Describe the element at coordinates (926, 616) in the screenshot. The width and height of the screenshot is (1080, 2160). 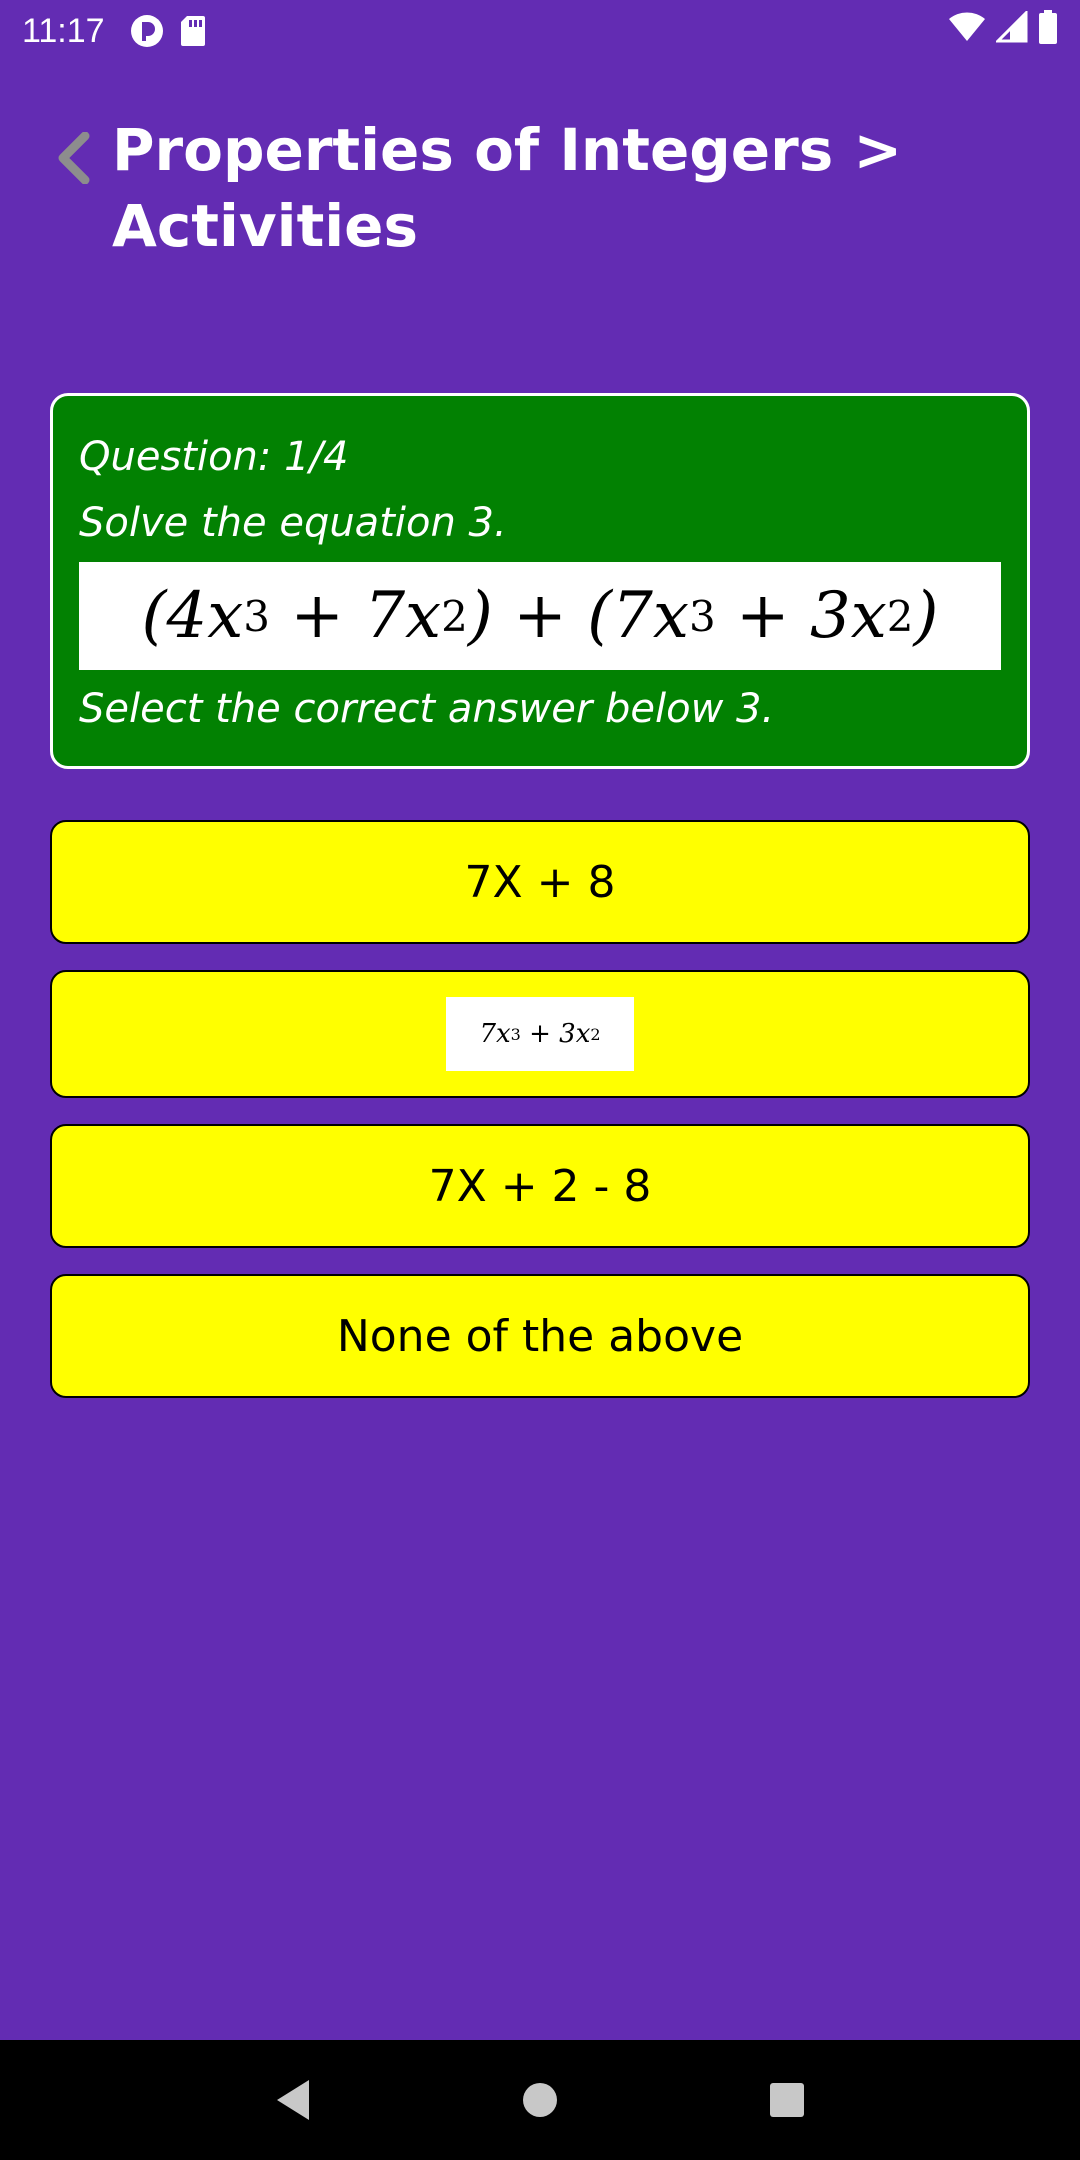
I see `eq-part: )` at that location.